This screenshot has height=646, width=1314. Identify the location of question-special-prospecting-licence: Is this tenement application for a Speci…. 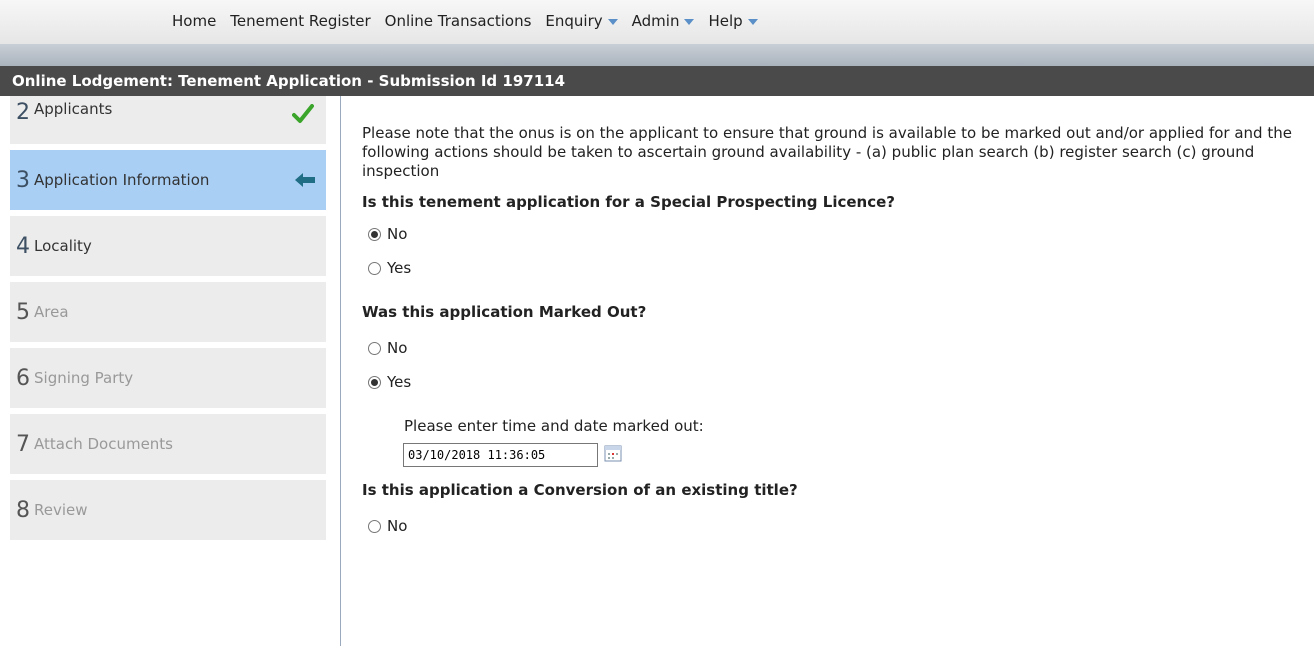
(628, 202).